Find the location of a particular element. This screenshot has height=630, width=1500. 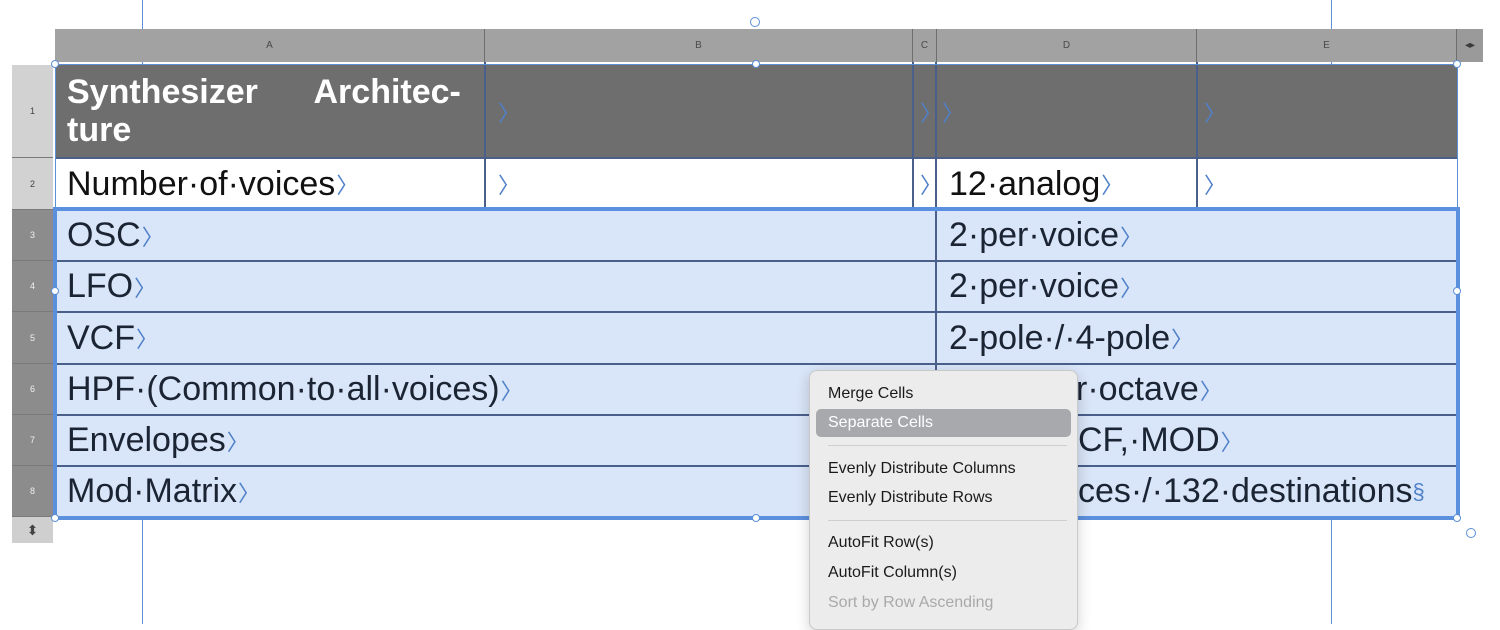

row-header-3: 3 is located at coordinates (32, 235).